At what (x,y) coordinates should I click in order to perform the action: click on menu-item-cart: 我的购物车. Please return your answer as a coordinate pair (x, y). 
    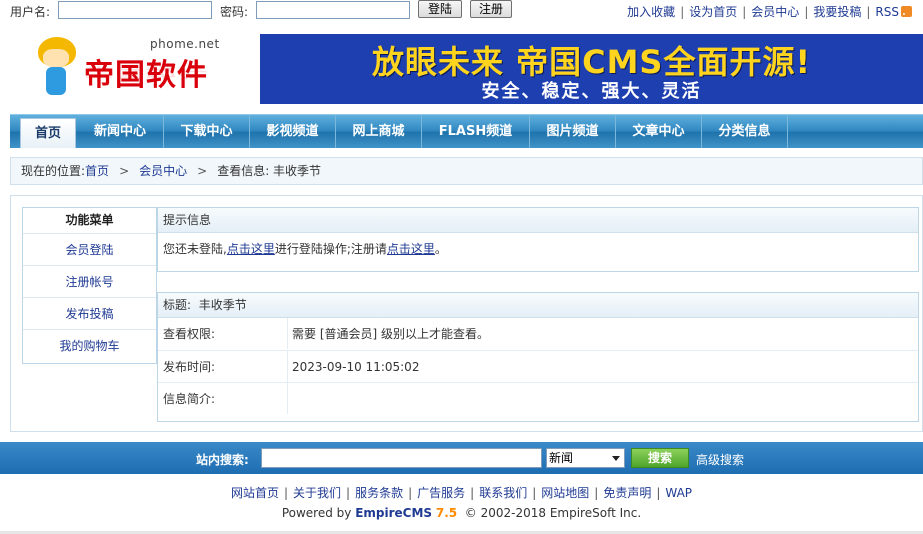
    Looking at the image, I should click on (89, 345).